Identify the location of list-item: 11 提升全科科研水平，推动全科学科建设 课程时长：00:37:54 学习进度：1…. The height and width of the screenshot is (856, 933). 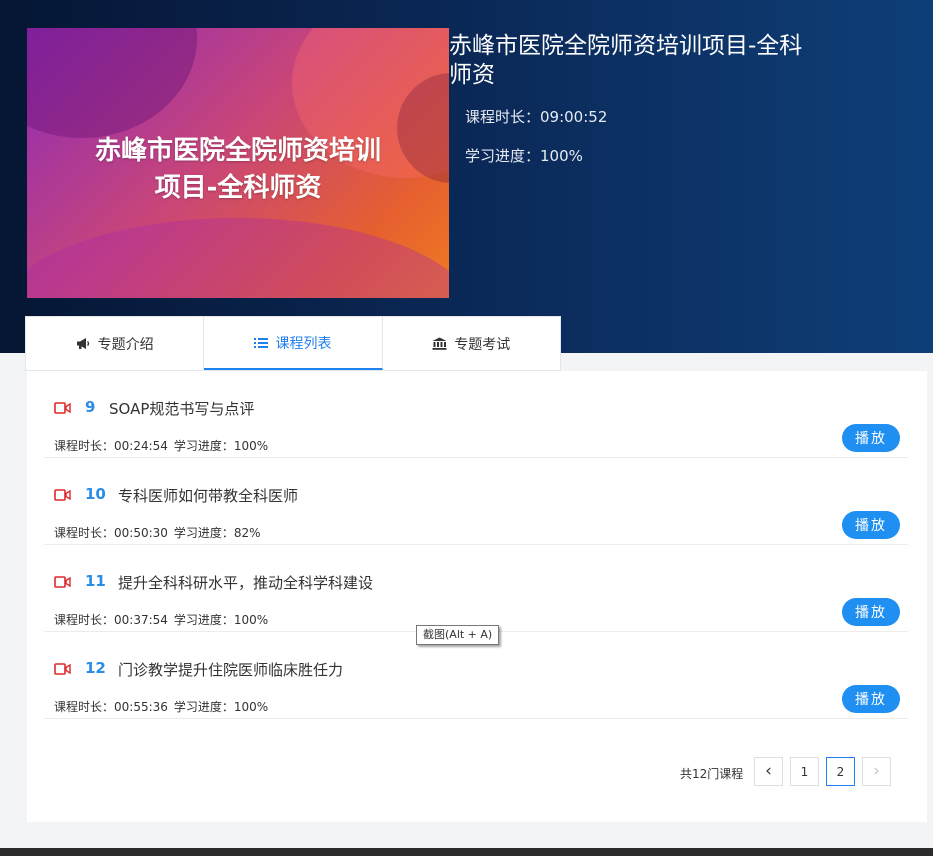
(476, 588).